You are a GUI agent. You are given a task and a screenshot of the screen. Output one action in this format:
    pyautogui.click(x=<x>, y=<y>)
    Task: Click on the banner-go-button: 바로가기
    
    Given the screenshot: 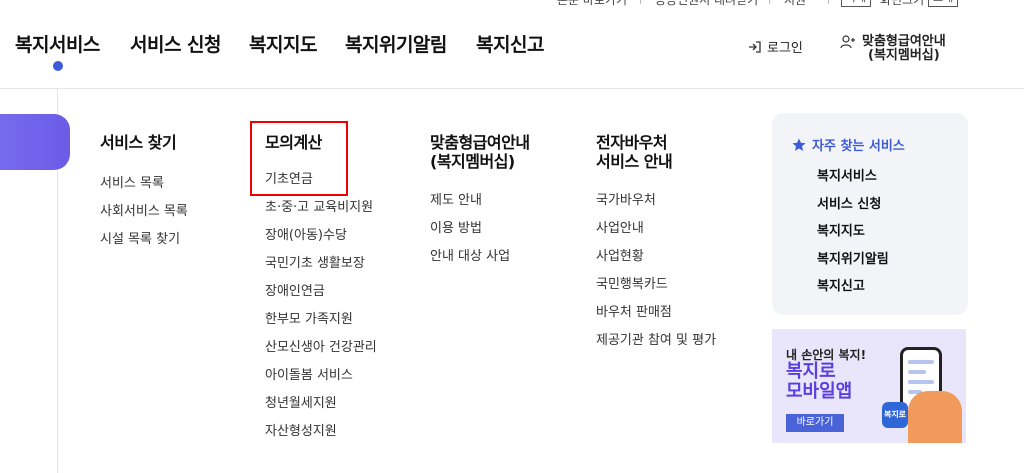 What is the action you would take?
    pyautogui.click(x=815, y=423)
    